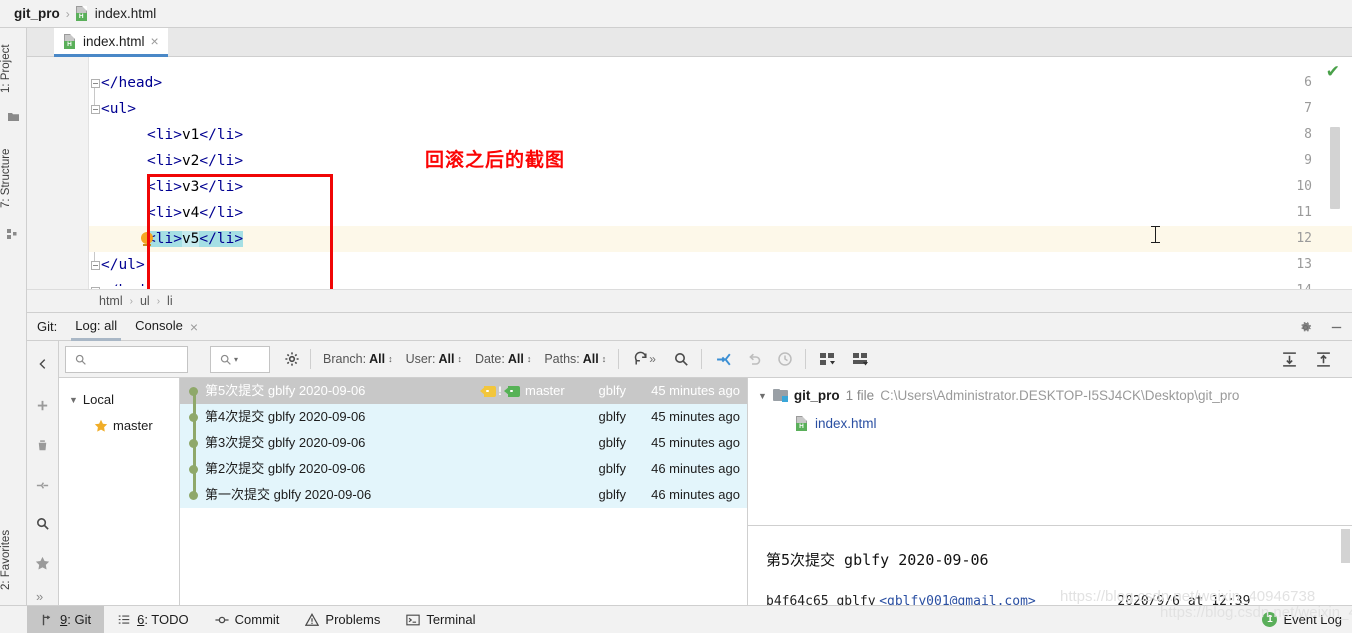  What do you see at coordinates (37, 13) in the screenshot?
I see `navbar-project-name: git_pro` at bounding box center [37, 13].